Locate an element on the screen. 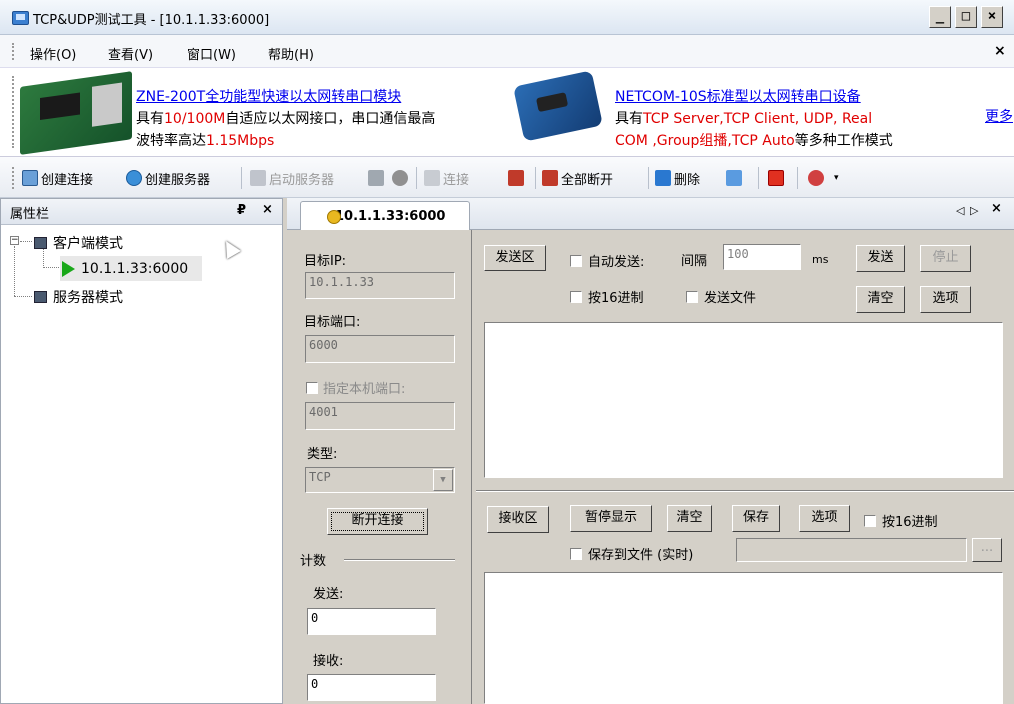 The height and width of the screenshot is (704, 1014). product2-link: NETCOM-10S标准型以太网转串口设备 is located at coordinates (738, 96).